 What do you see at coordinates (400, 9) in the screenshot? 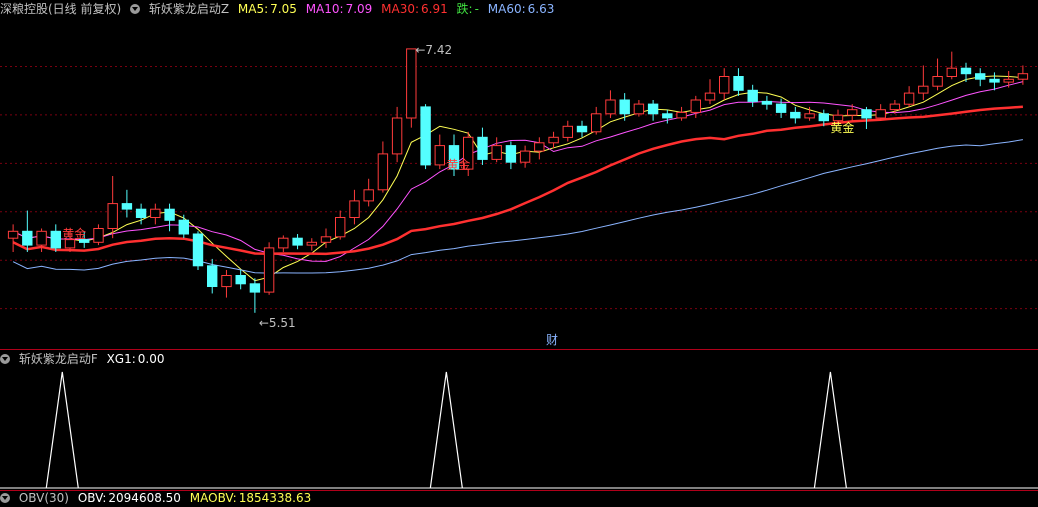
I see `ma30-label: MA30:` at bounding box center [400, 9].